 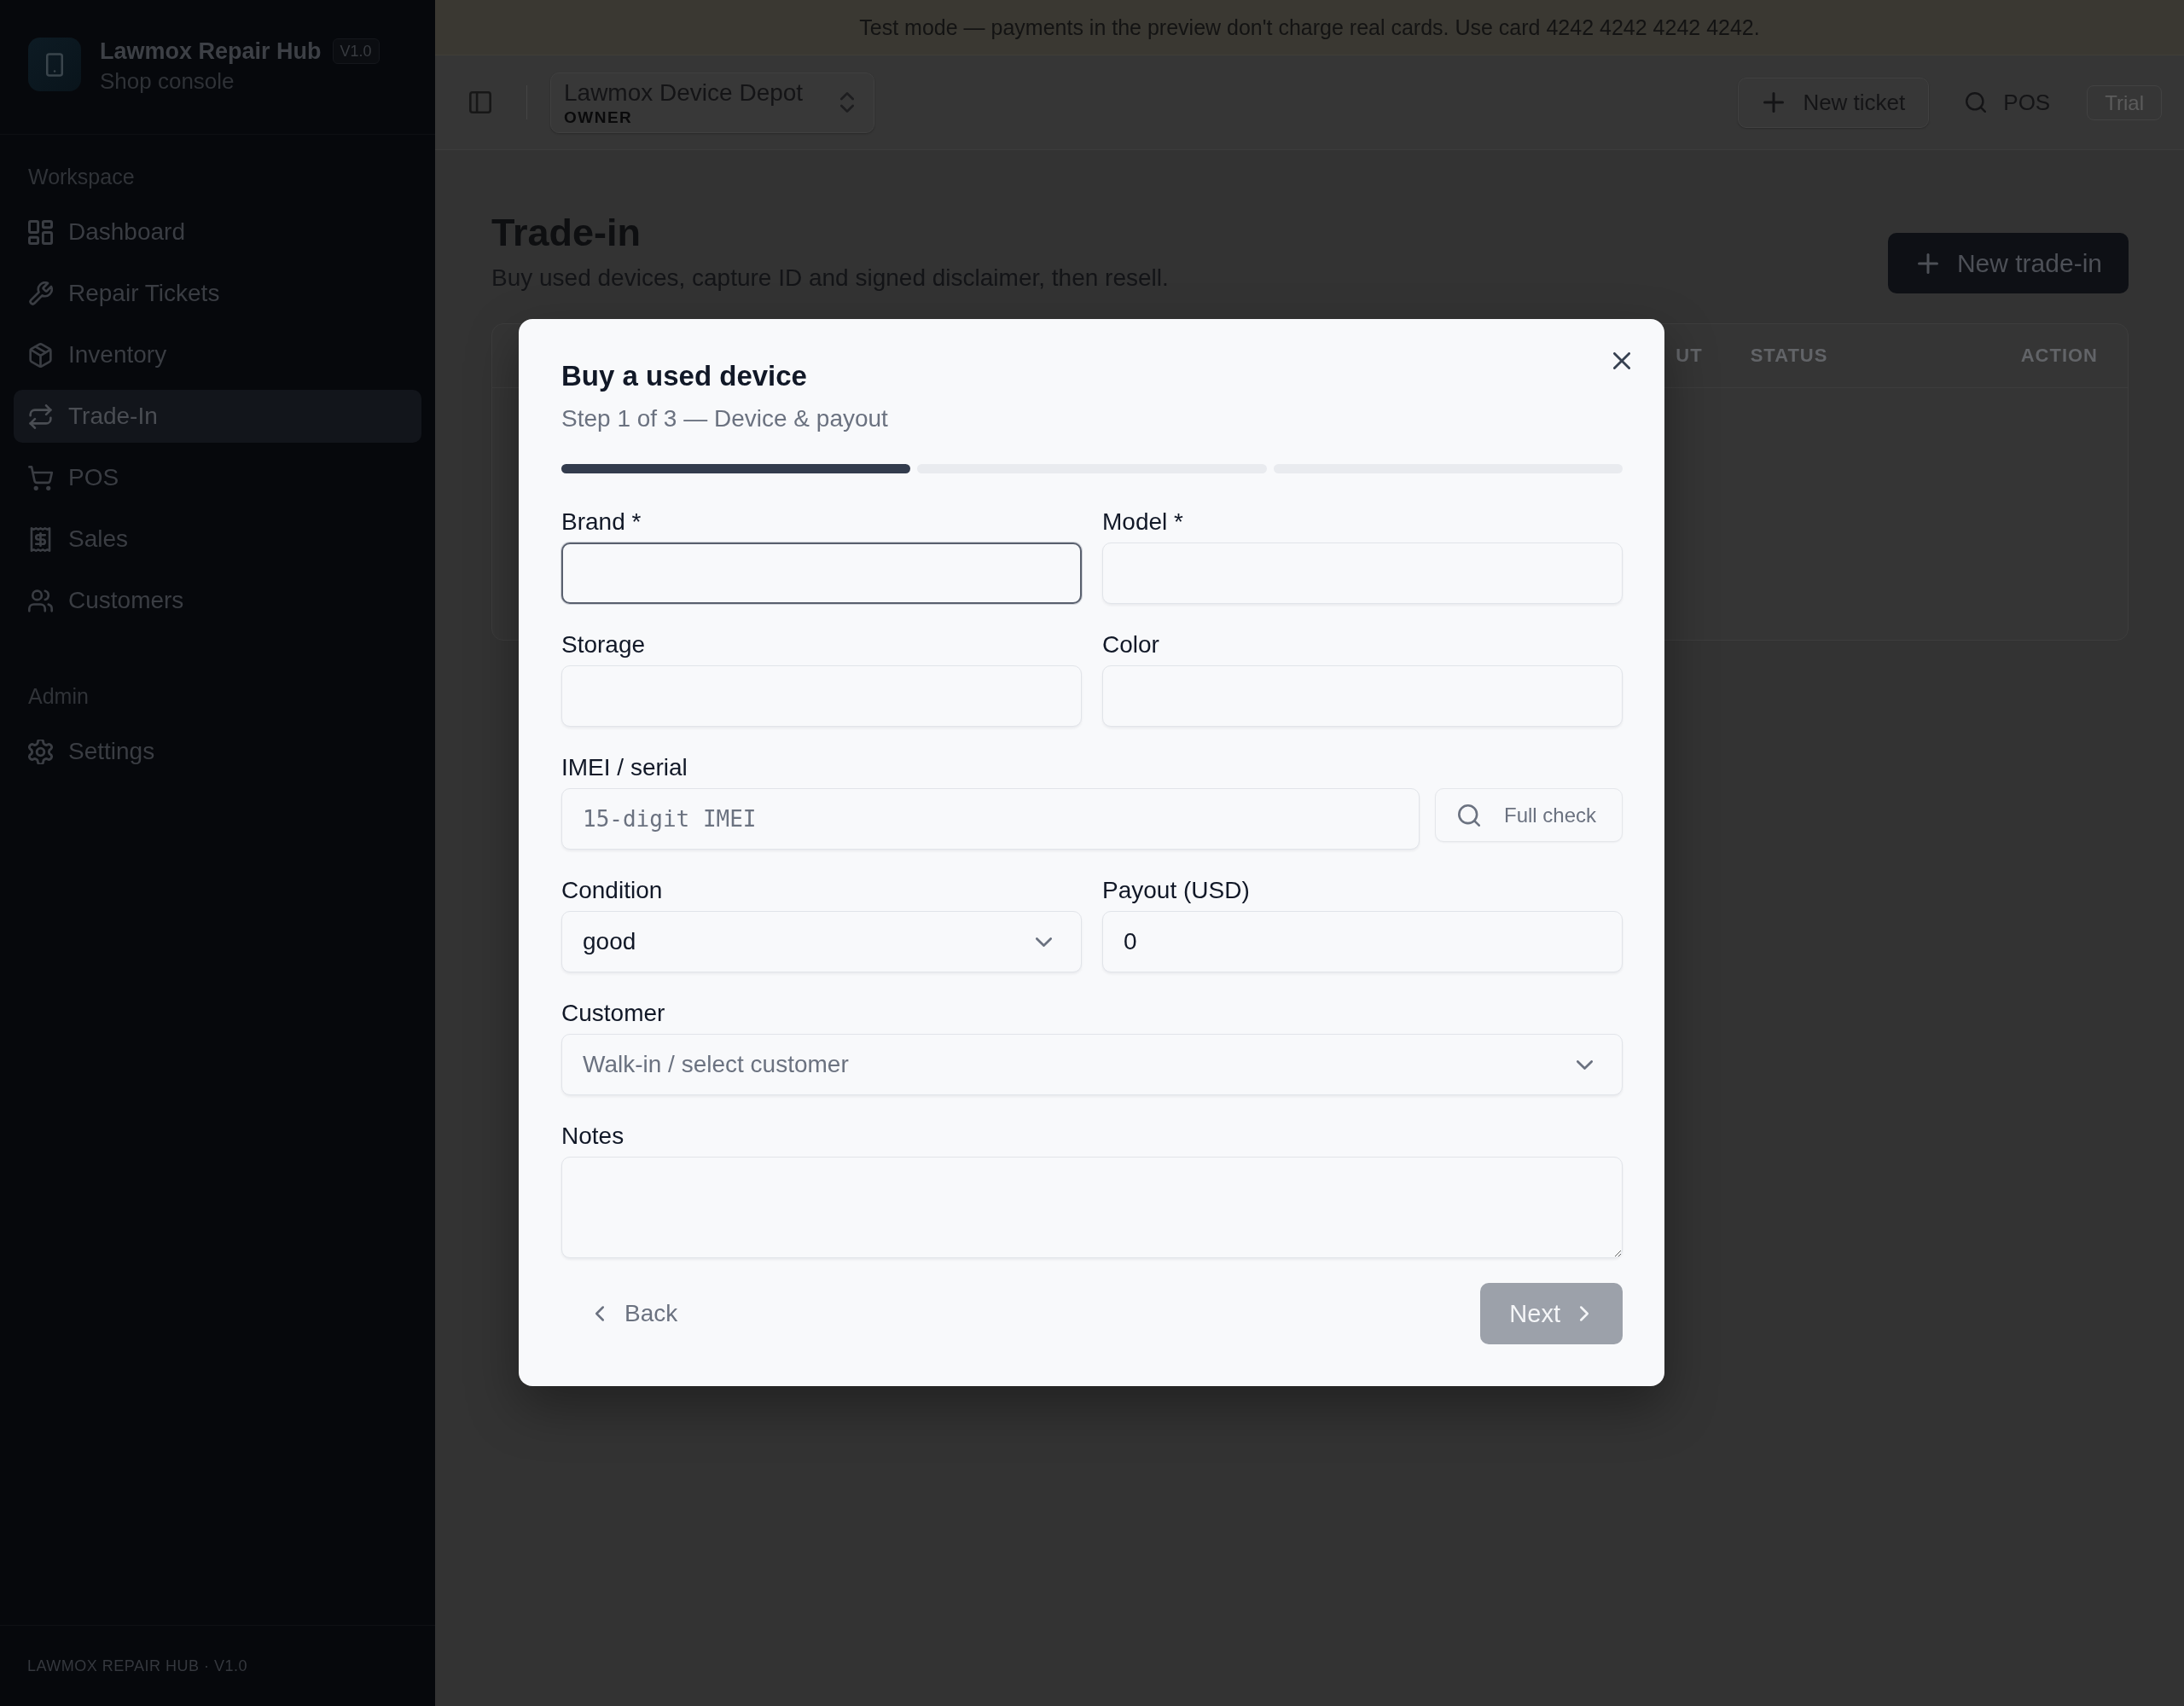 I want to click on chevron-left-icon, so click(x=599, y=1313).